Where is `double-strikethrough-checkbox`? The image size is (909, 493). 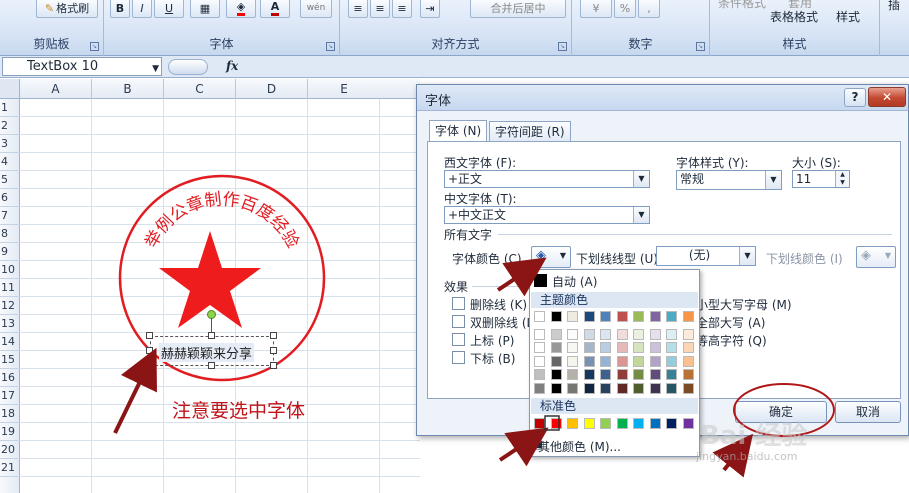 double-strikethrough-checkbox is located at coordinates (458, 321).